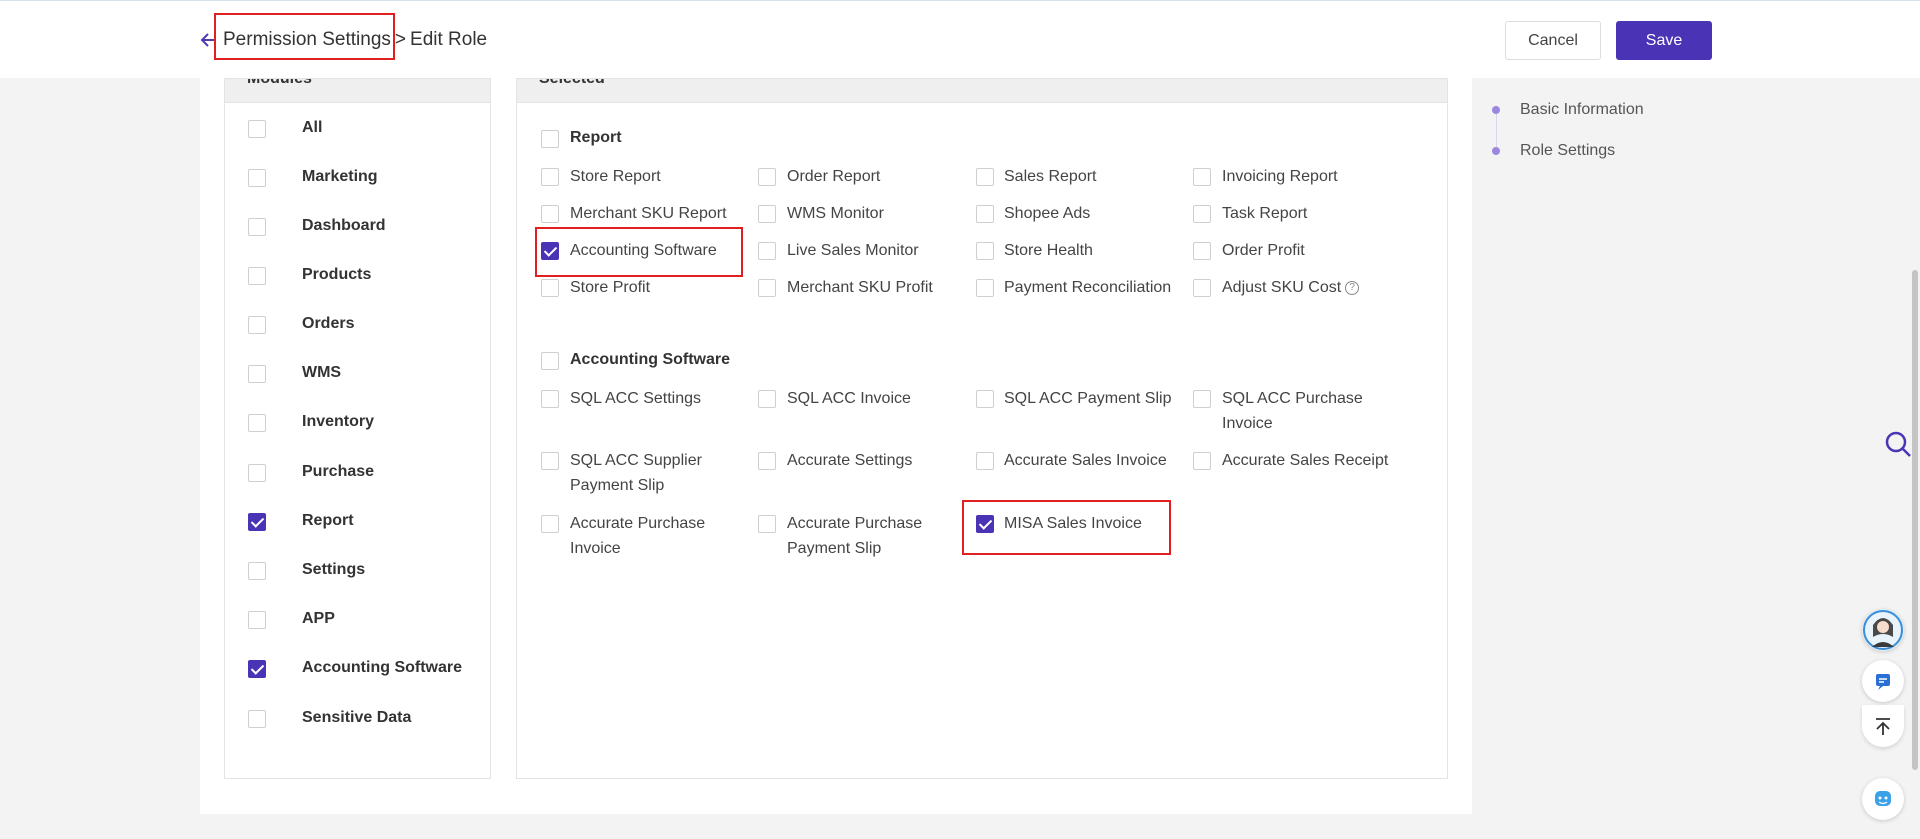 This screenshot has width=1920, height=839. Describe the element at coordinates (767, 177) in the screenshot. I see `report-checkbox-order-report` at that location.